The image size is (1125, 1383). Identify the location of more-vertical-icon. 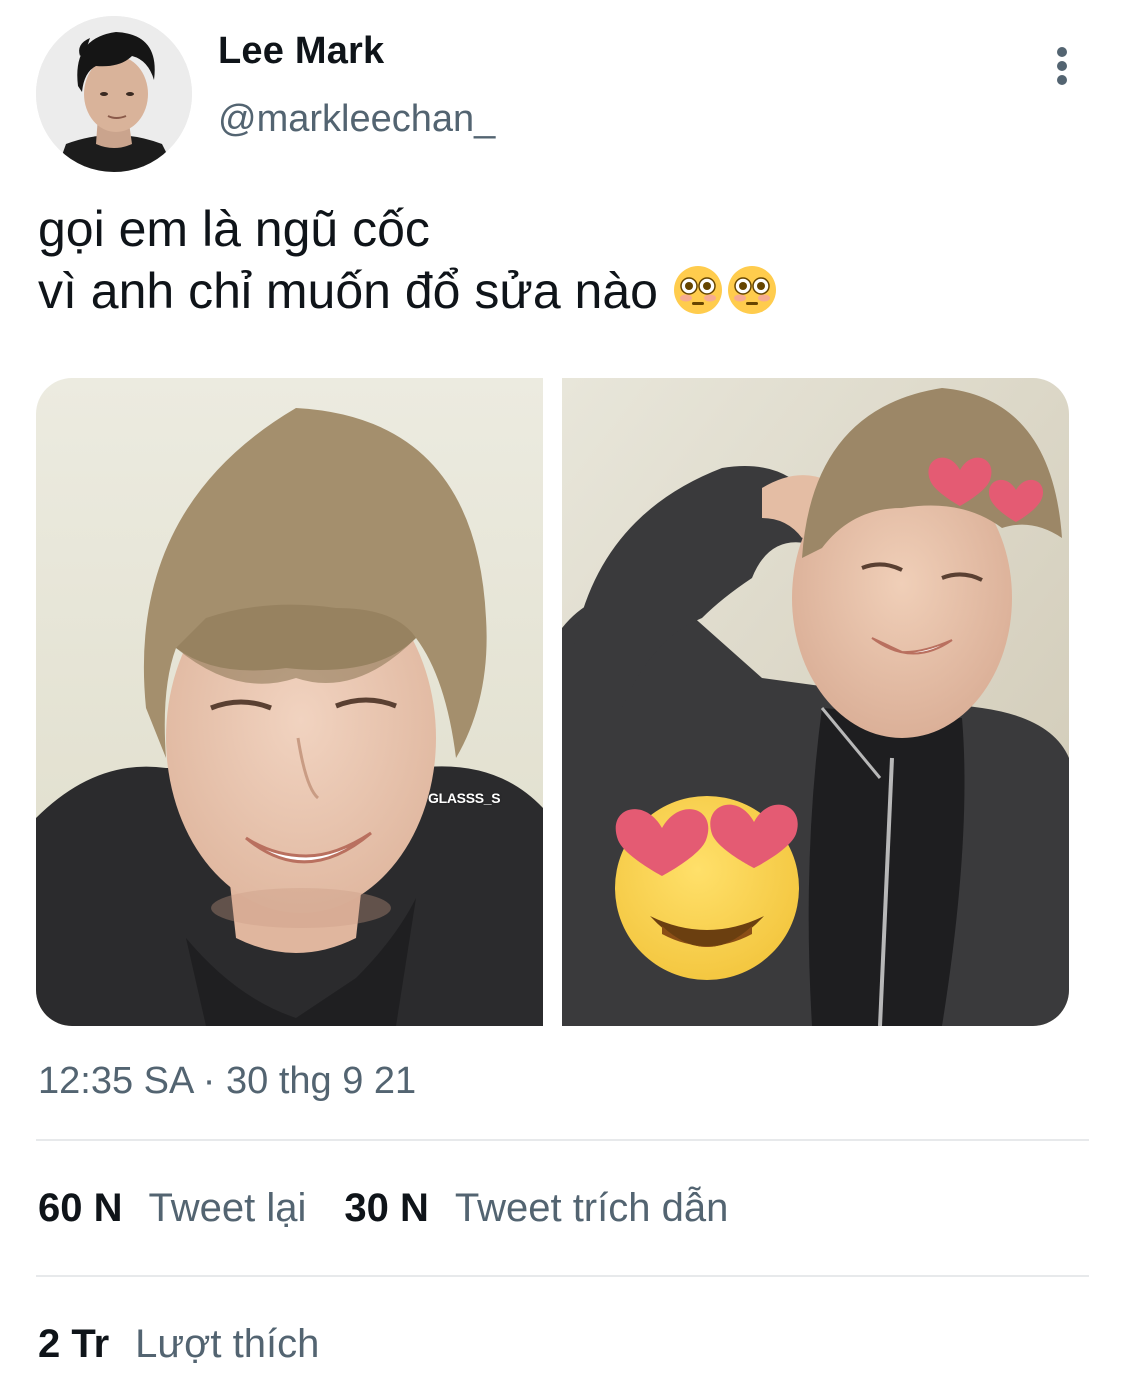
(1062, 66).